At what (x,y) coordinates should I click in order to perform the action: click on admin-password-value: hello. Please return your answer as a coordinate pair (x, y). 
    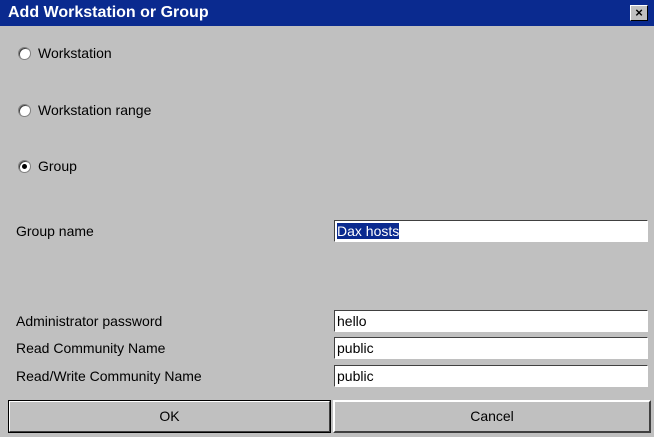
    Looking at the image, I should click on (352, 321).